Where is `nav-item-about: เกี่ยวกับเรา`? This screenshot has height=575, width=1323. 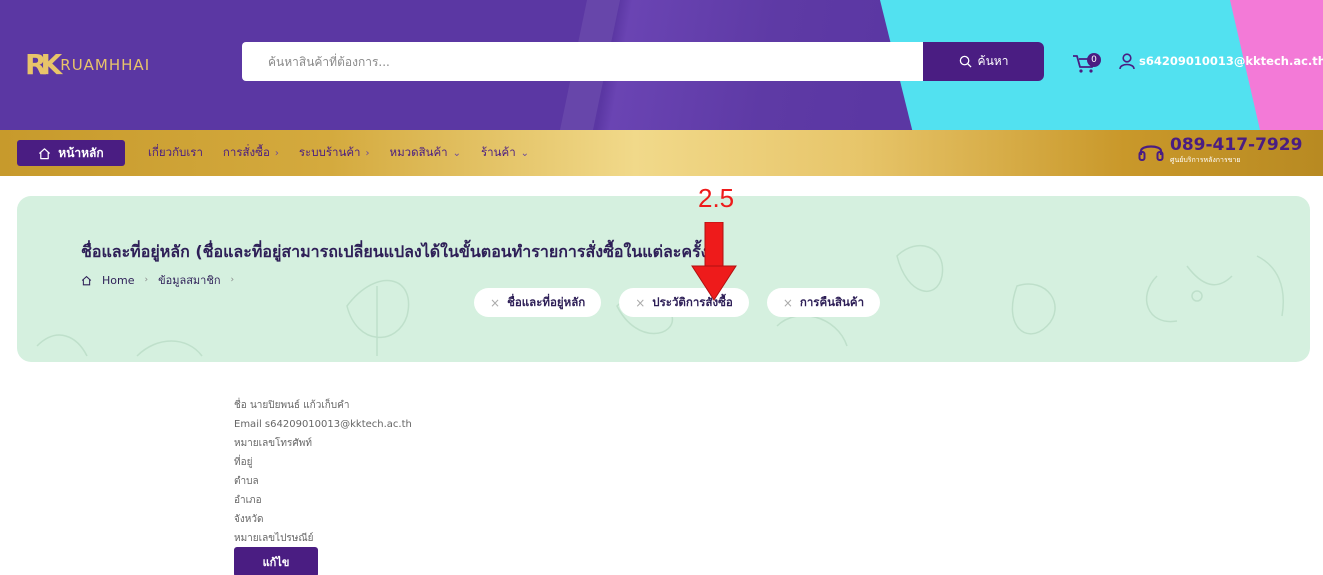
nav-item-about: เกี่ยวกับเรา is located at coordinates (175, 153).